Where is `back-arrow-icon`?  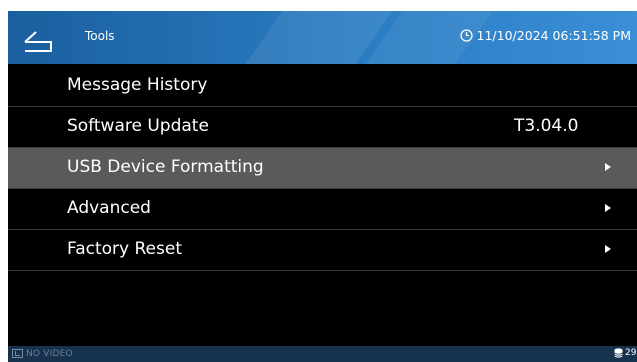
back-arrow-icon is located at coordinates (38, 41).